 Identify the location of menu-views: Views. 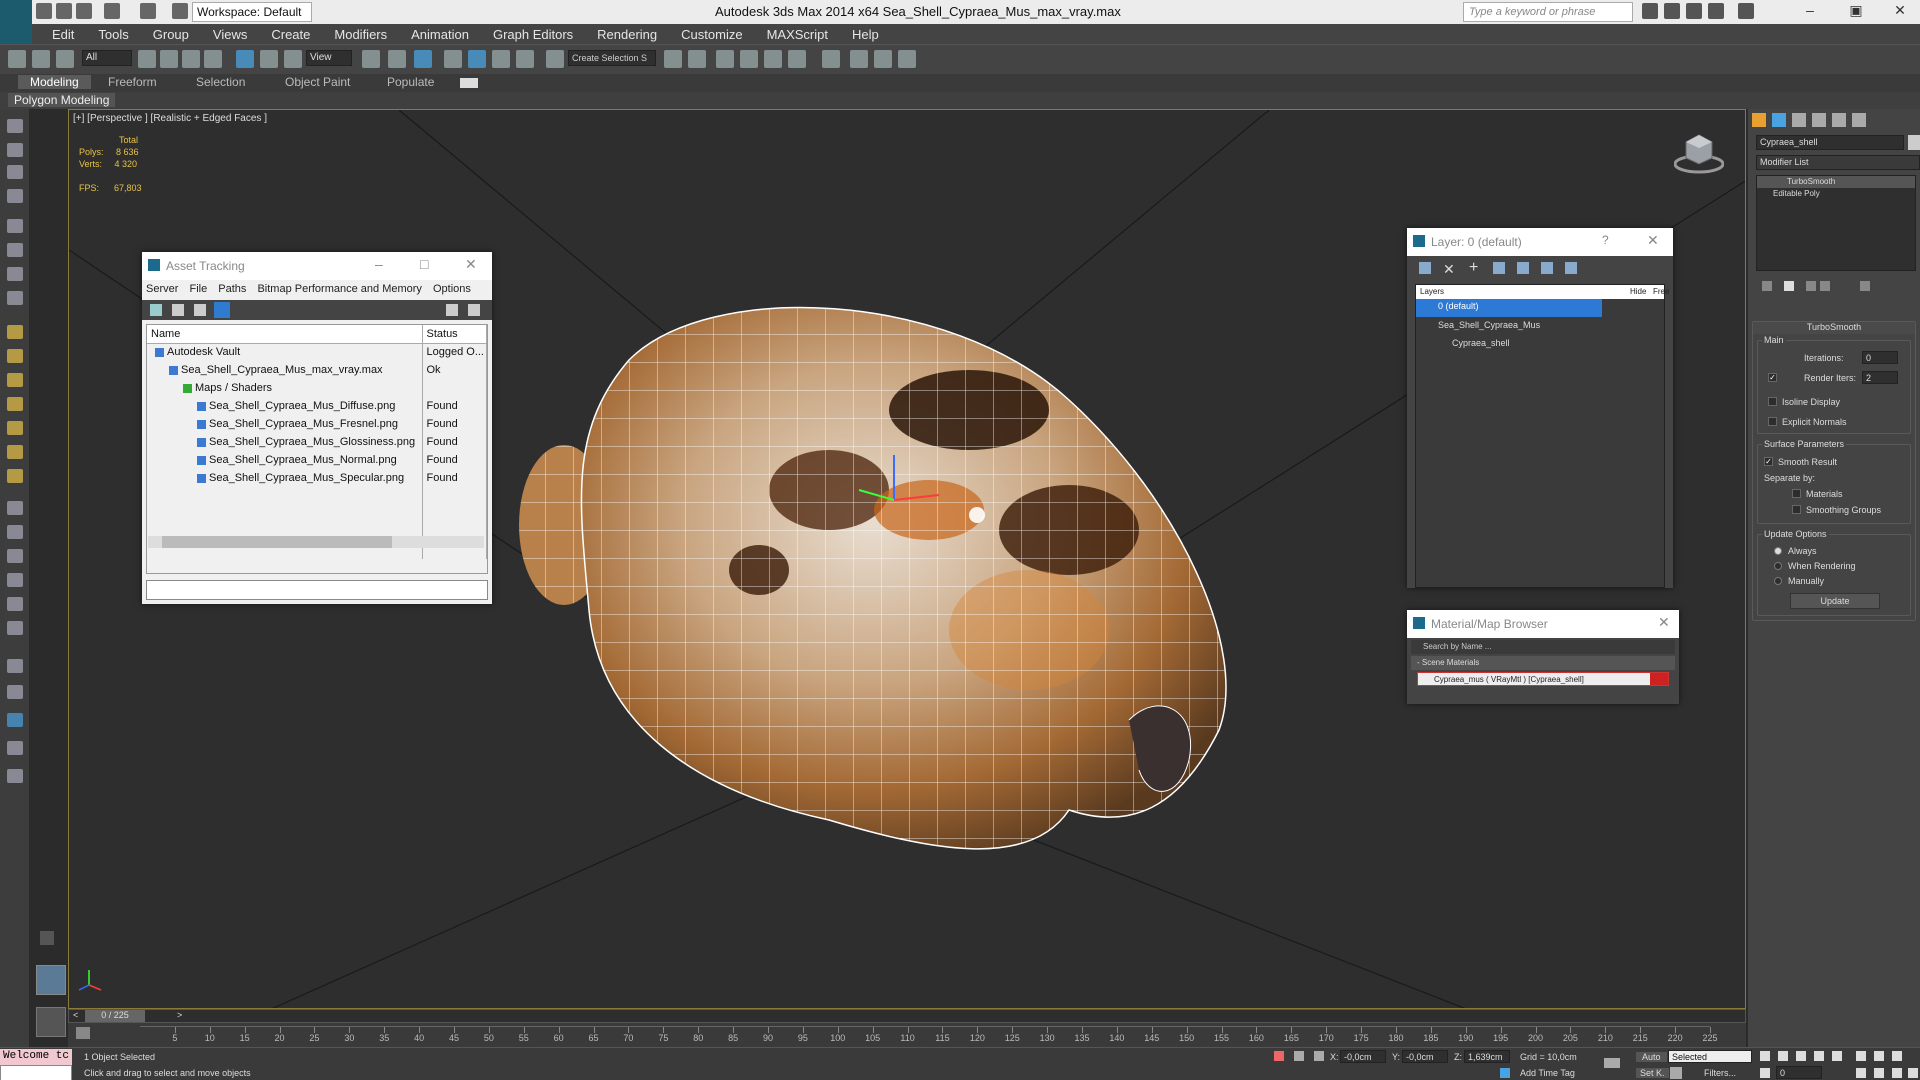
(230, 34).